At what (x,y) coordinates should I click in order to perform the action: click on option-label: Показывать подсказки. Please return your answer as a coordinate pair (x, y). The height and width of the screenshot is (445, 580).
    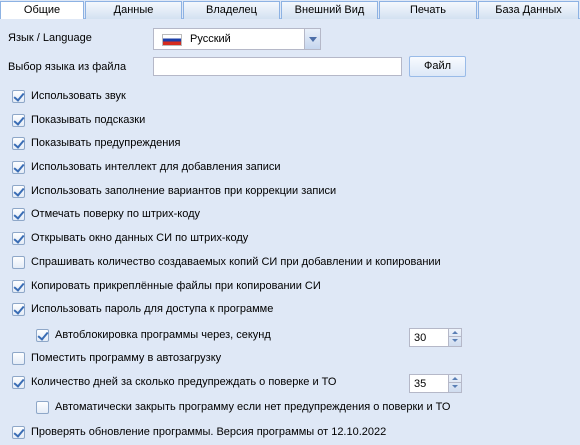
    Looking at the image, I should click on (88, 120).